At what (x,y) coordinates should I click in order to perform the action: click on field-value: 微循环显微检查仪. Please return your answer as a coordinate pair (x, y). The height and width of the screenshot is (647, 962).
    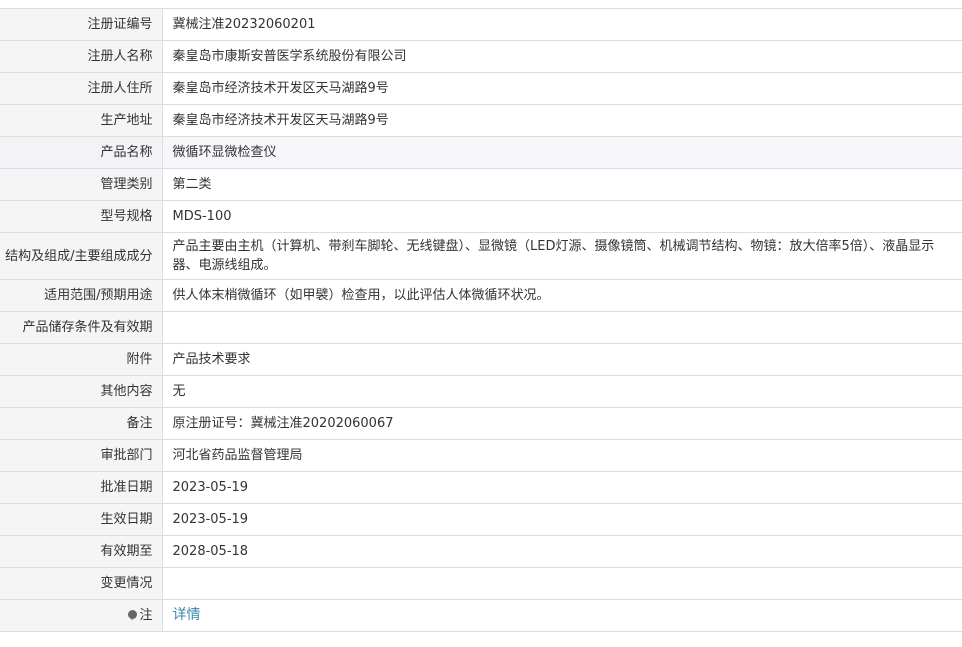
    Looking at the image, I should click on (562, 152).